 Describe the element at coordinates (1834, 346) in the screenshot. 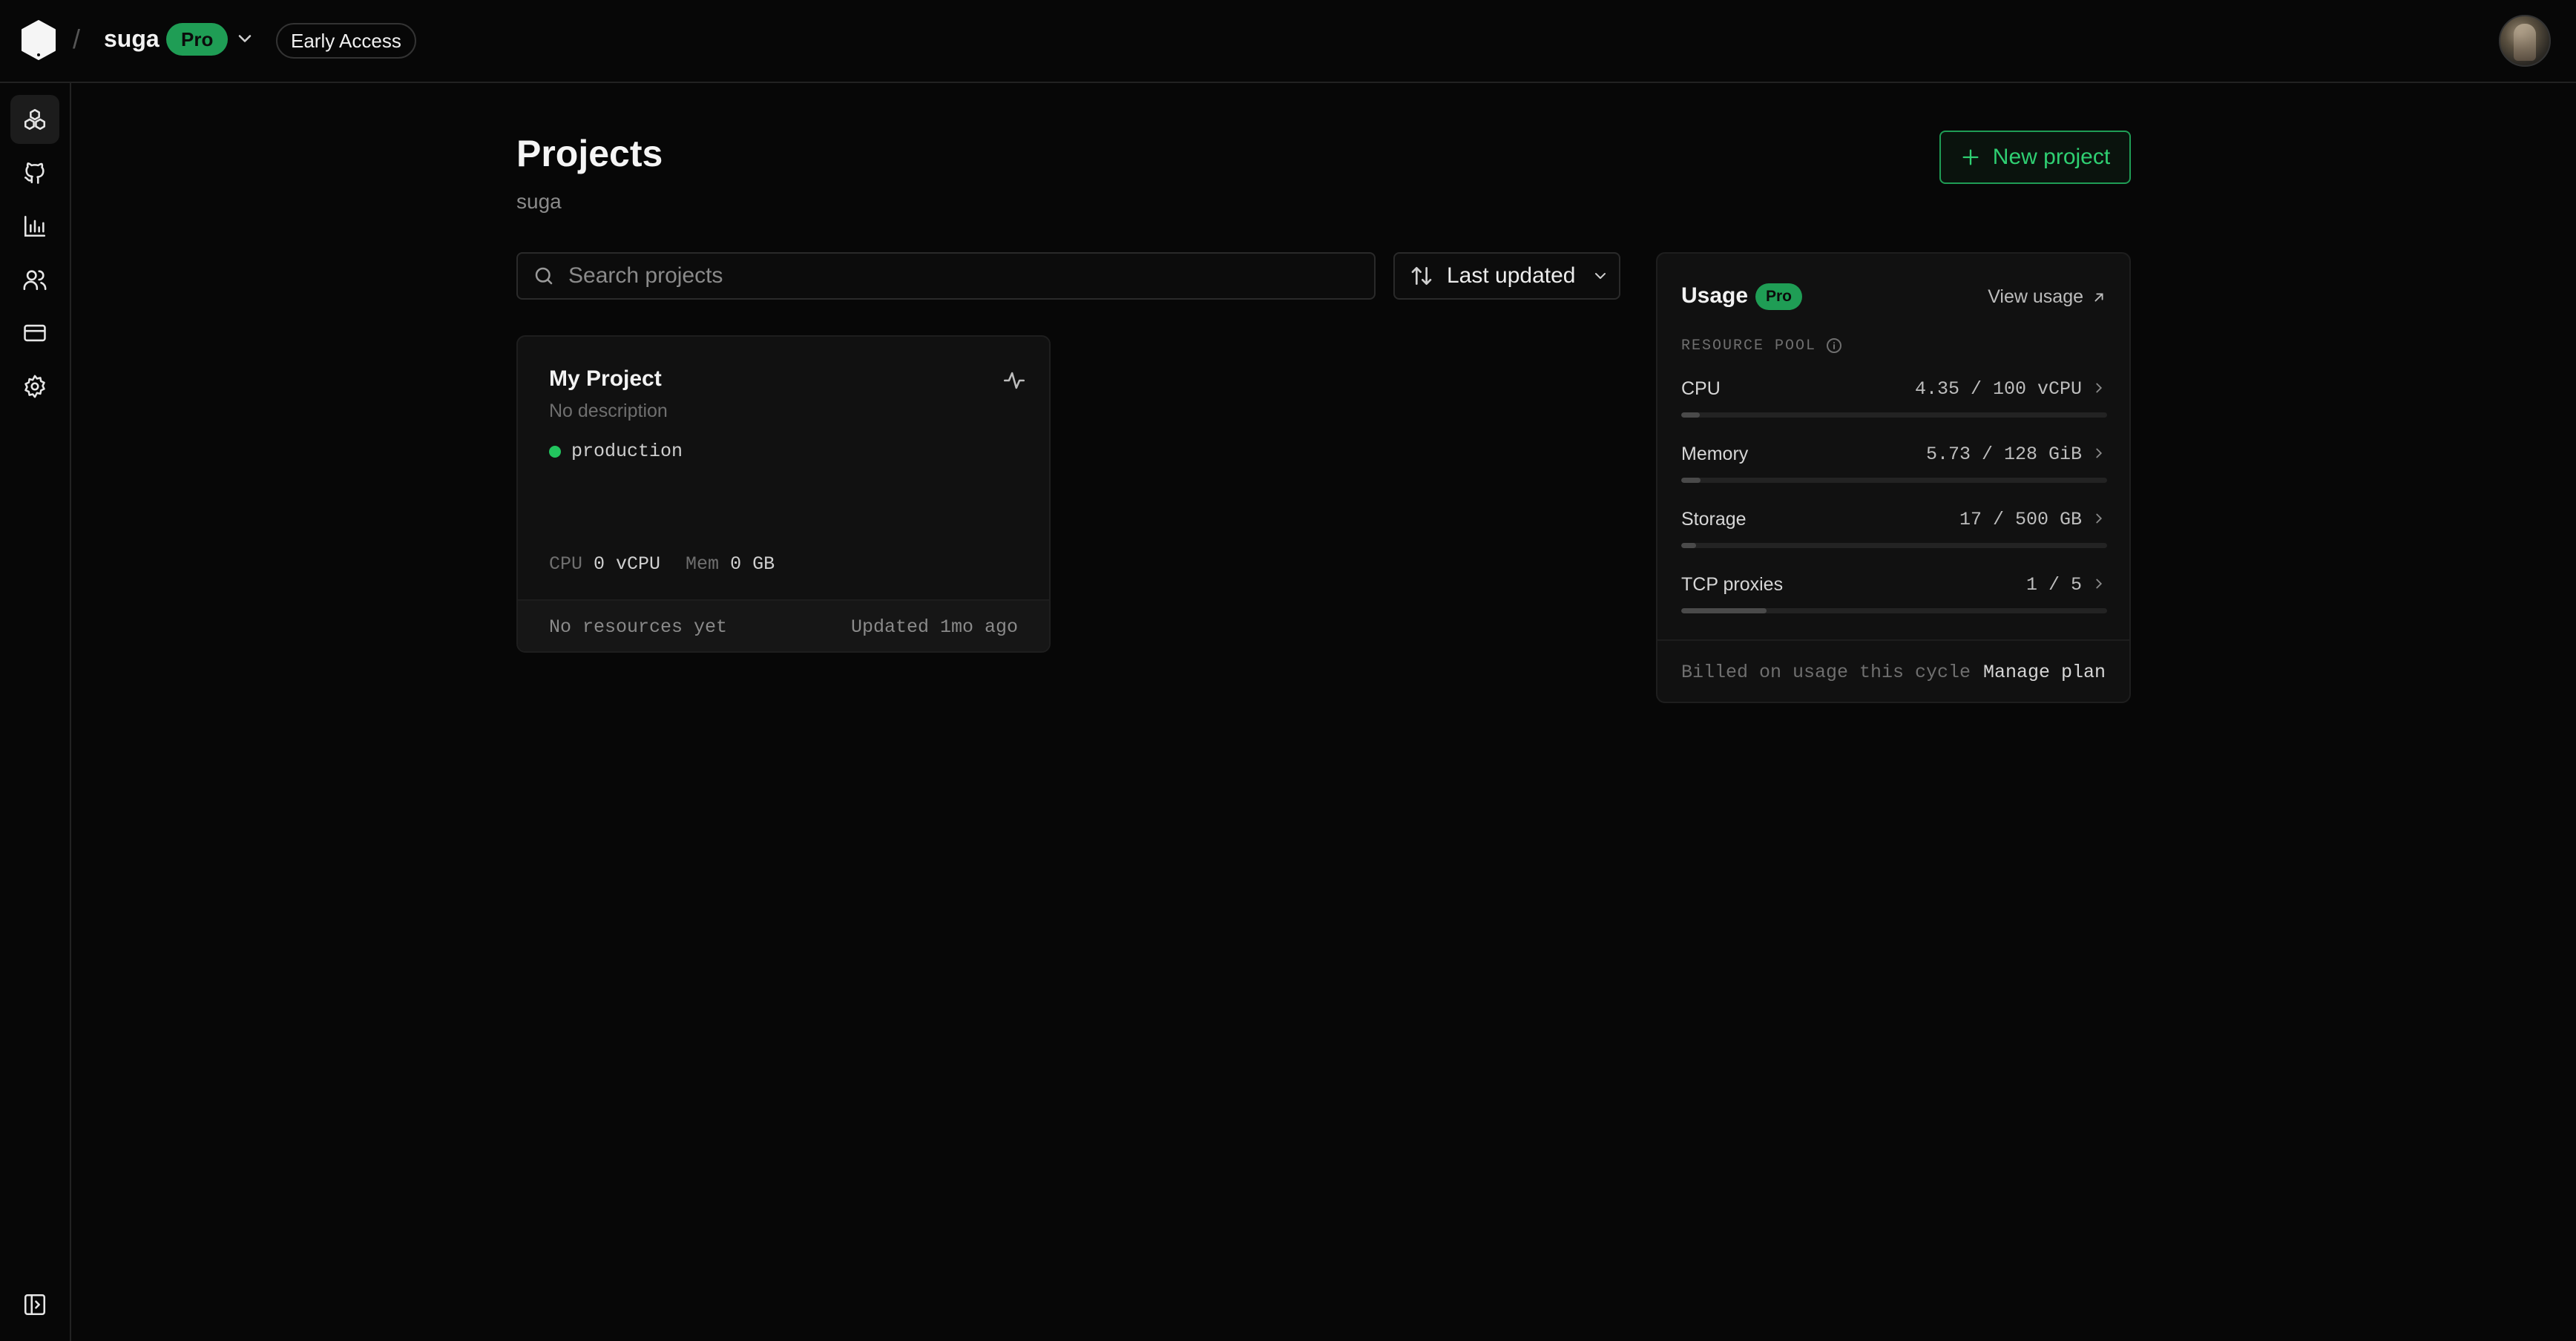

I see `info-icon` at that location.